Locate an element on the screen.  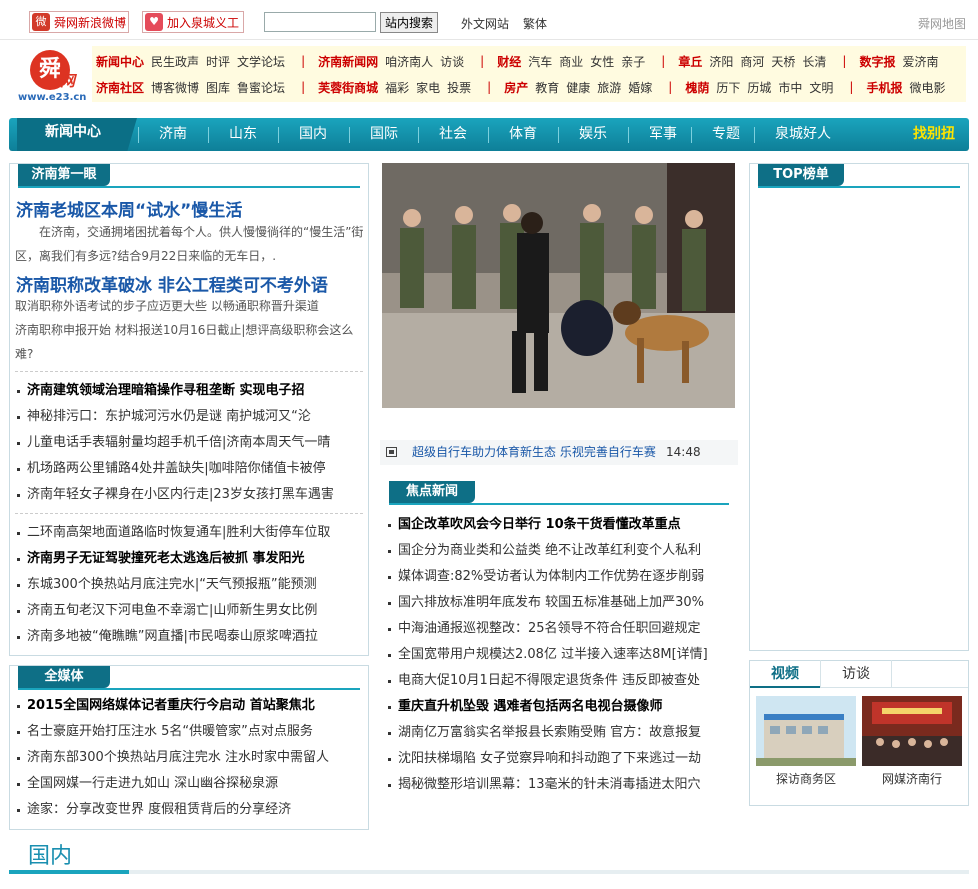
channel-head-link: 手机报 is located at coordinates (884, 87).